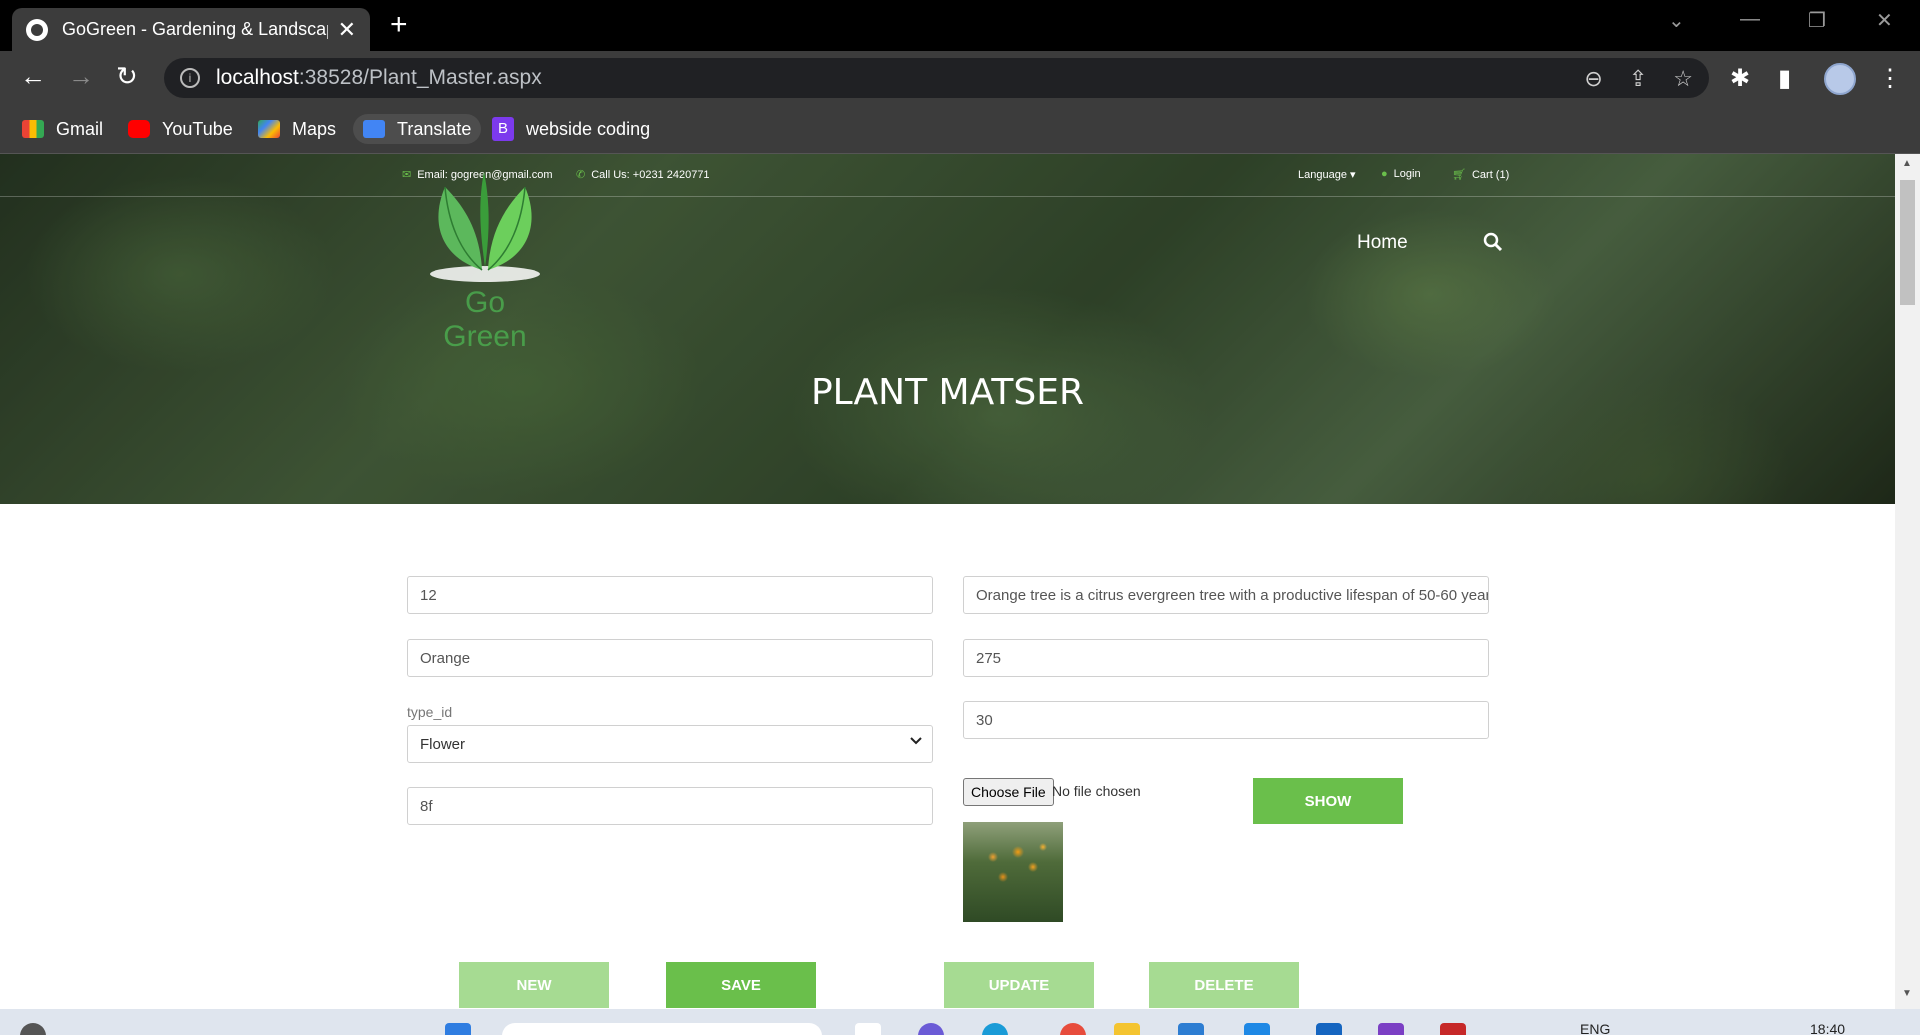 This screenshot has width=1920, height=1035. What do you see at coordinates (1595, 1028) in the screenshot?
I see `language-indicator: ENG` at bounding box center [1595, 1028].